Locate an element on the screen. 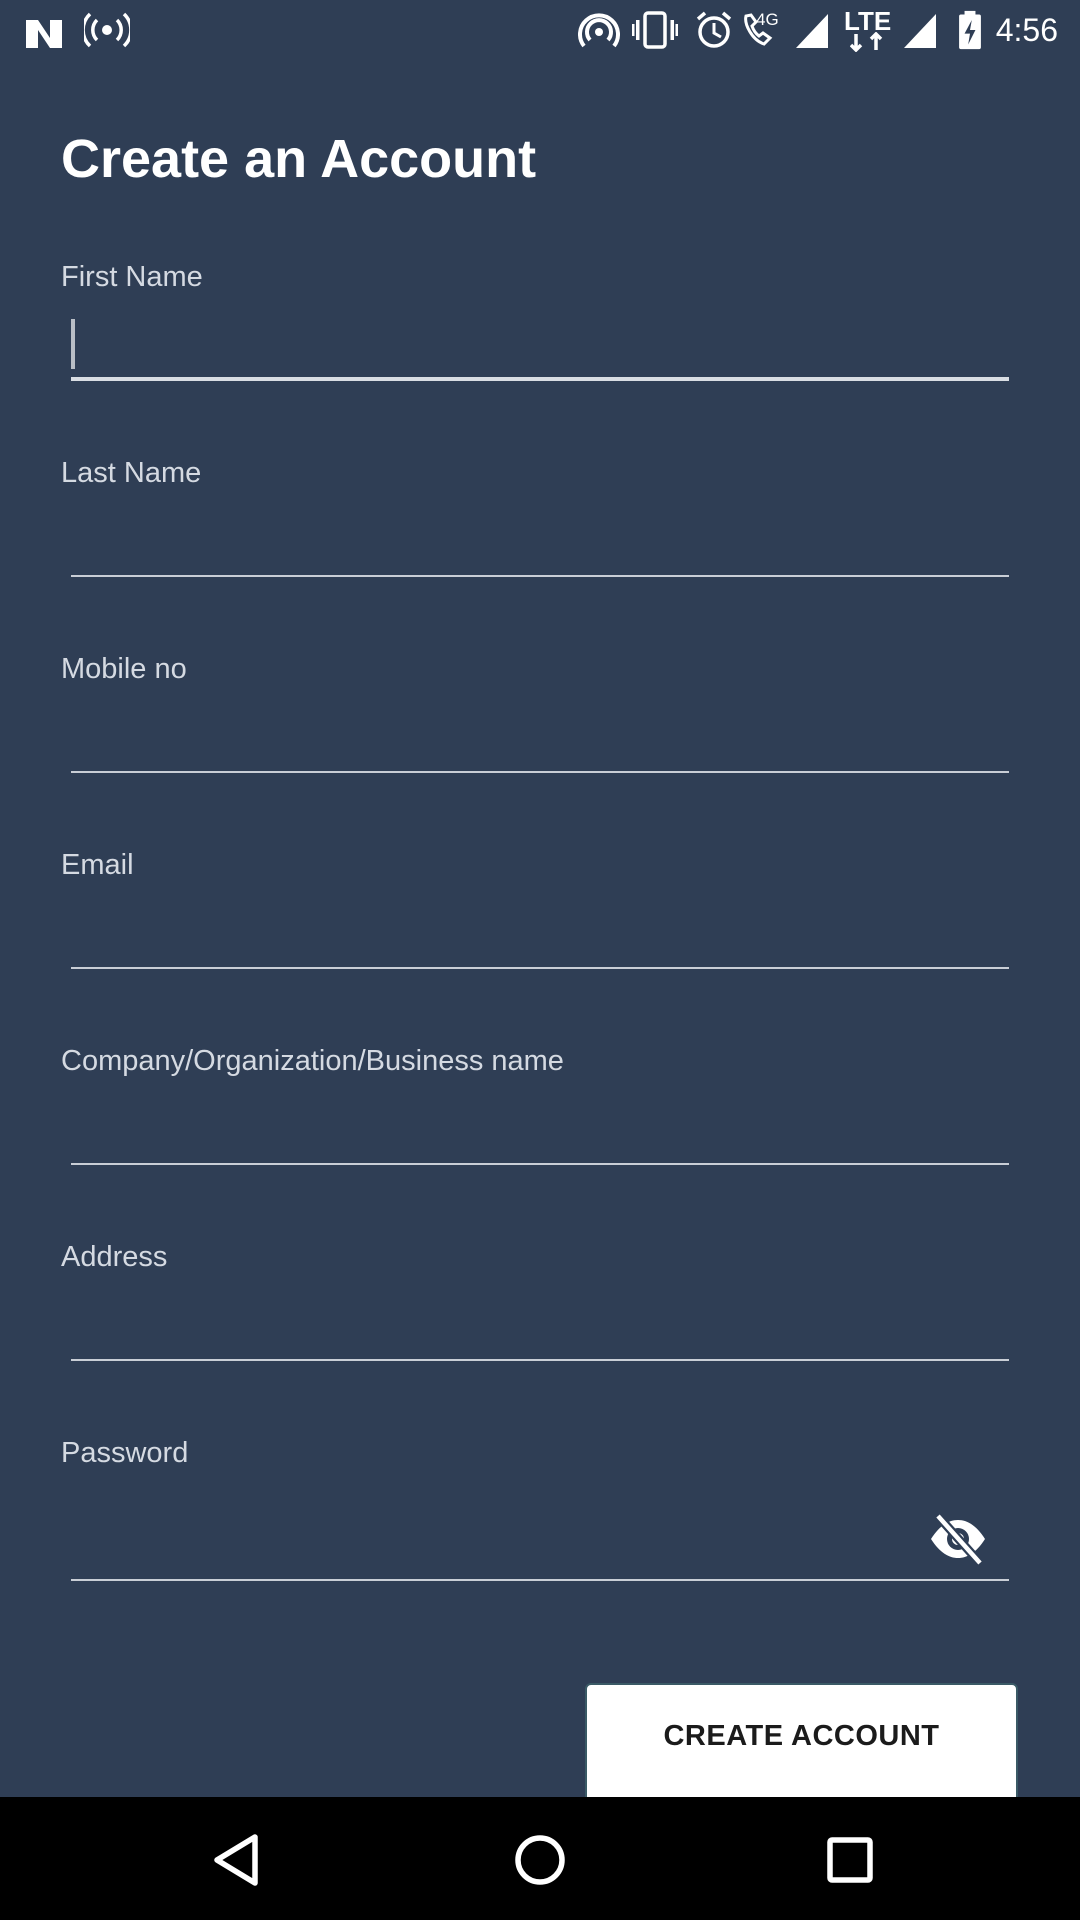 The height and width of the screenshot is (1920, 1080). mobile-no-field: Mobile no is located at coordinates (540, 749).